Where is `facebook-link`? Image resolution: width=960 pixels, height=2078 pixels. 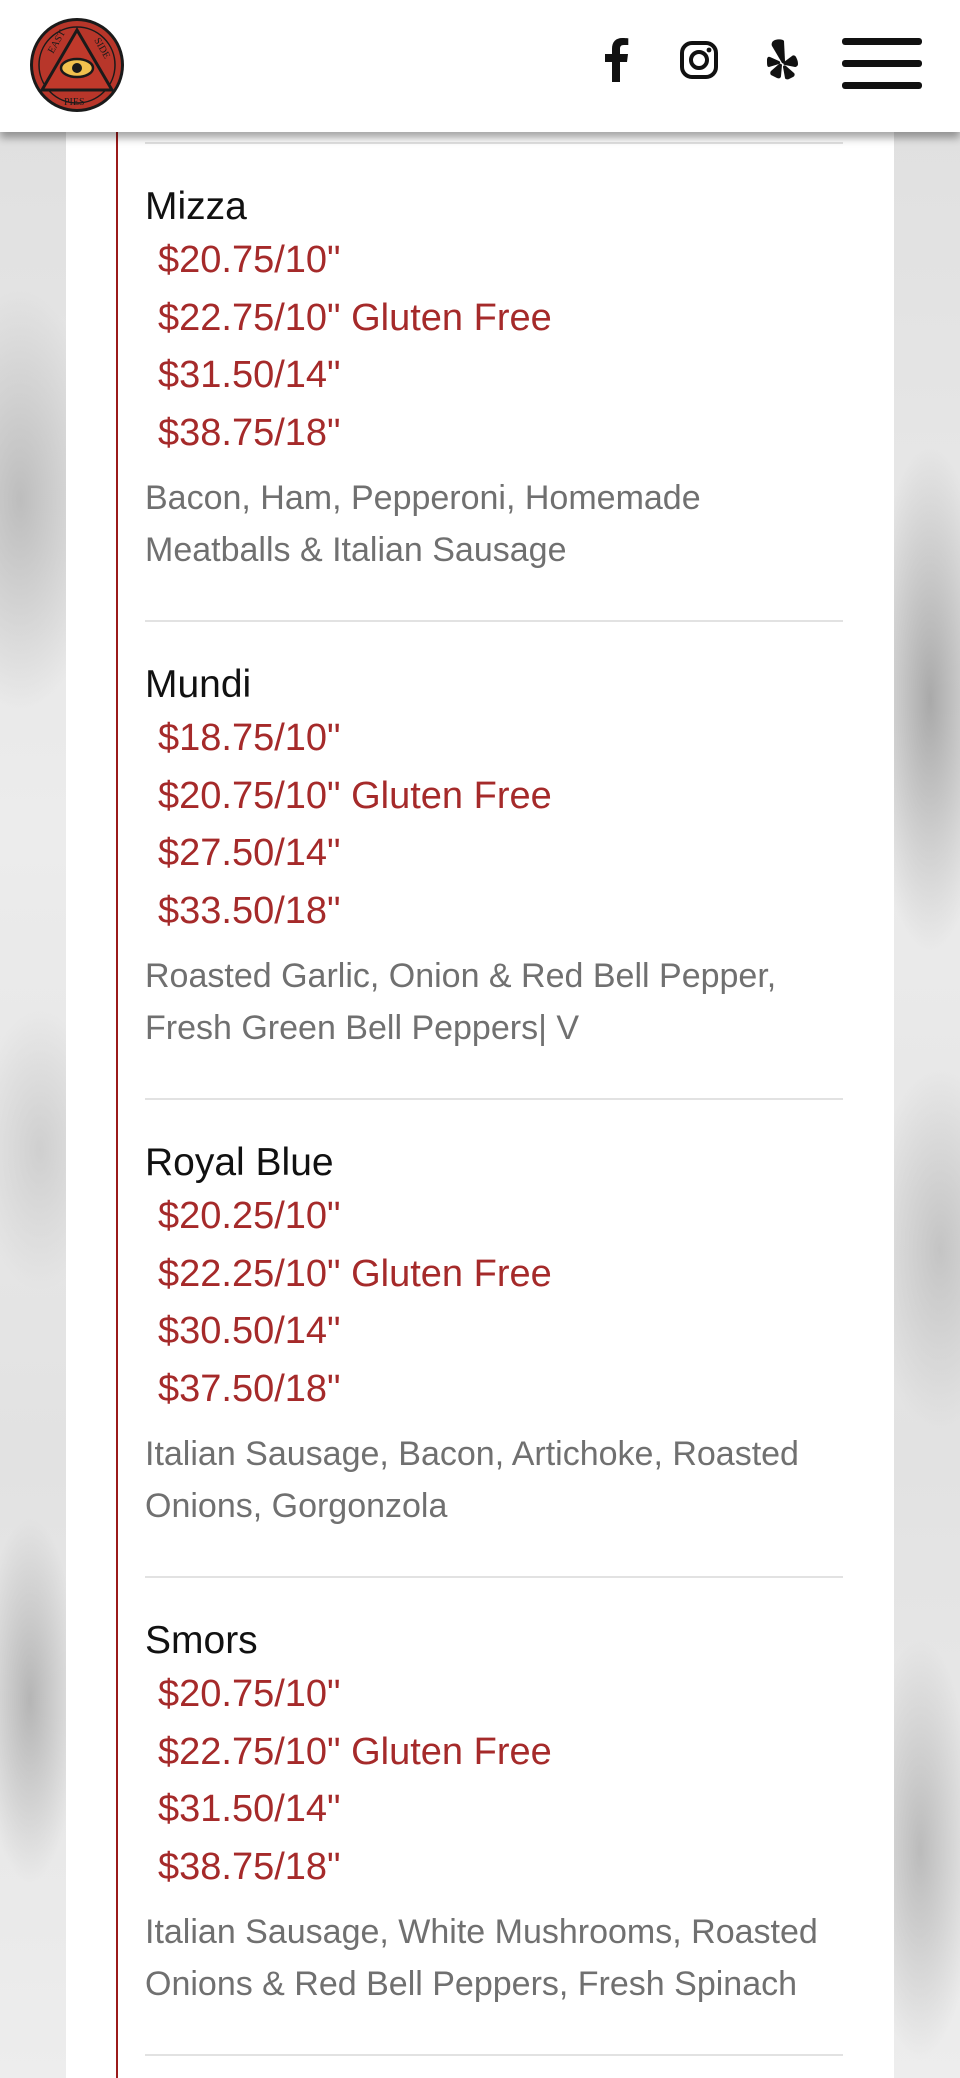 facebook-link is located at coordinates (616, 60).